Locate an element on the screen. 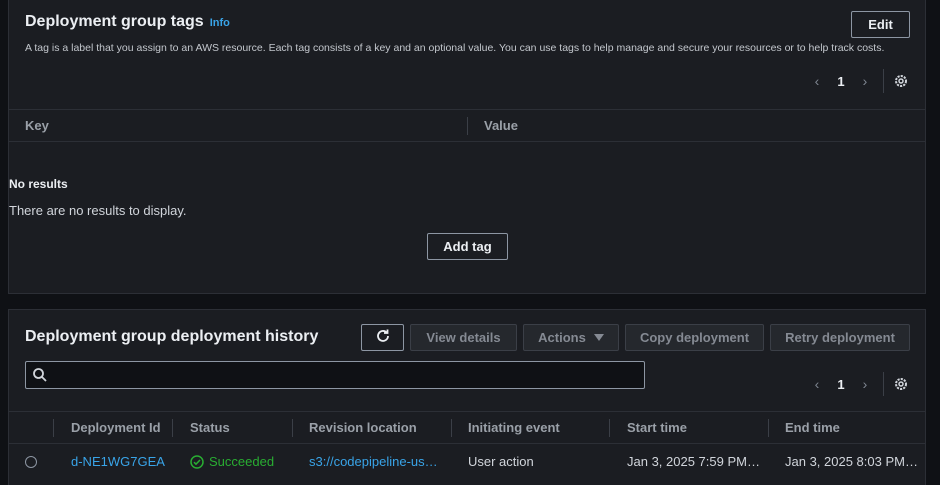  tags-pagination: ‹ 1 › is located at coordinates (857, 81).